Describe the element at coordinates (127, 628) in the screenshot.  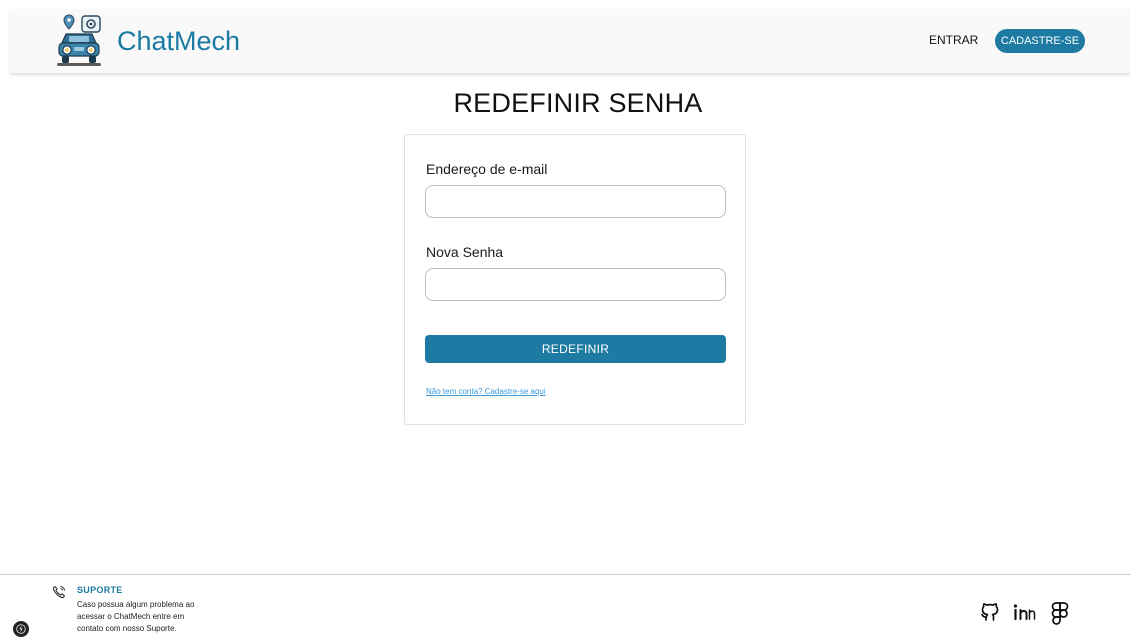
I see `support-line: contato com nosso Suporte.` at that location.